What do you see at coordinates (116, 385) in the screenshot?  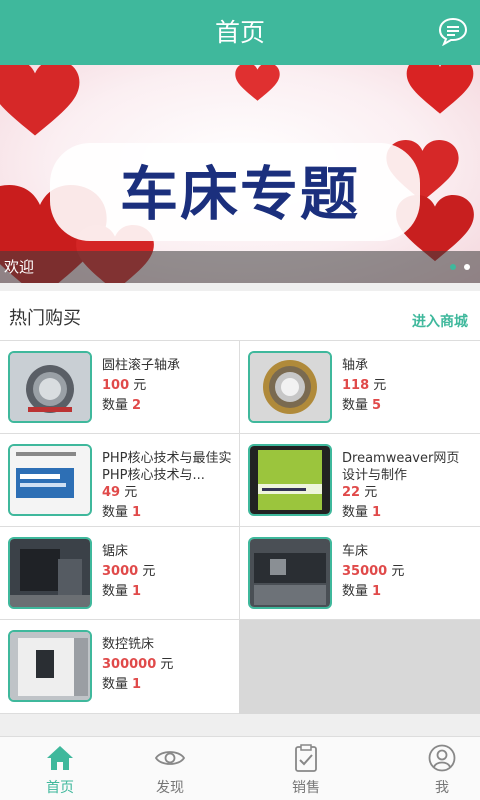 I see `price-value: 100` at bounding box center [116, 385].